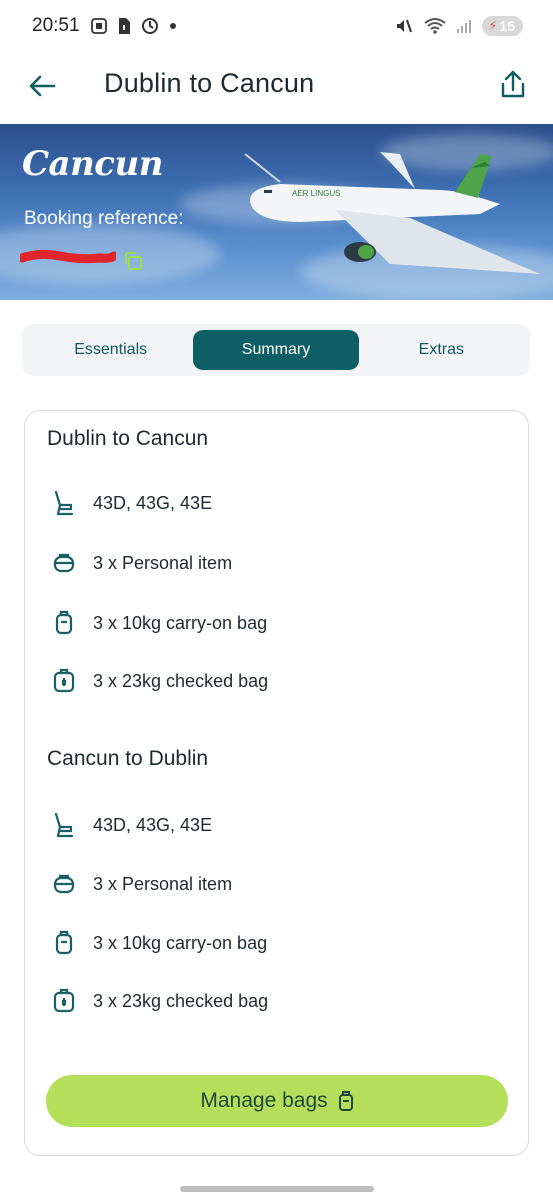 The height and width of the screenshot is (1200, 553). I want to click on back-button, so click(42, 86).